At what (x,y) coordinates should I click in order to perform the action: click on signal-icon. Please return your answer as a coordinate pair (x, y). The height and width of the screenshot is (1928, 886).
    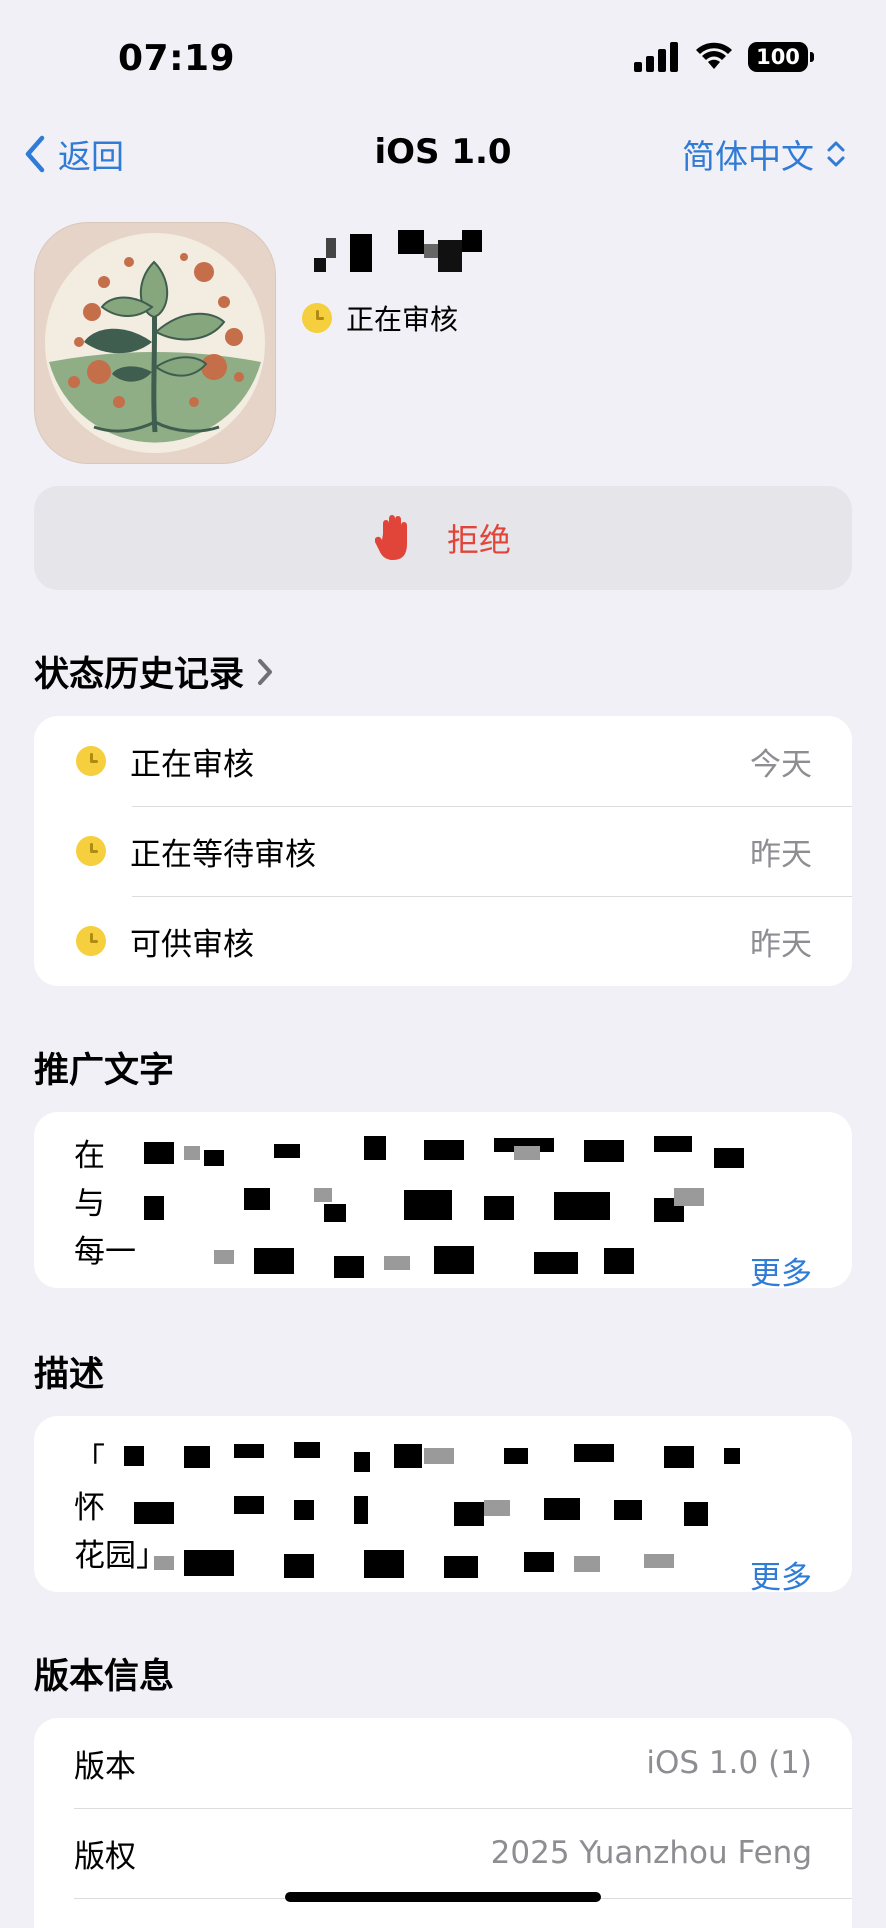
    Looking at the image, I should click on (656, 57).